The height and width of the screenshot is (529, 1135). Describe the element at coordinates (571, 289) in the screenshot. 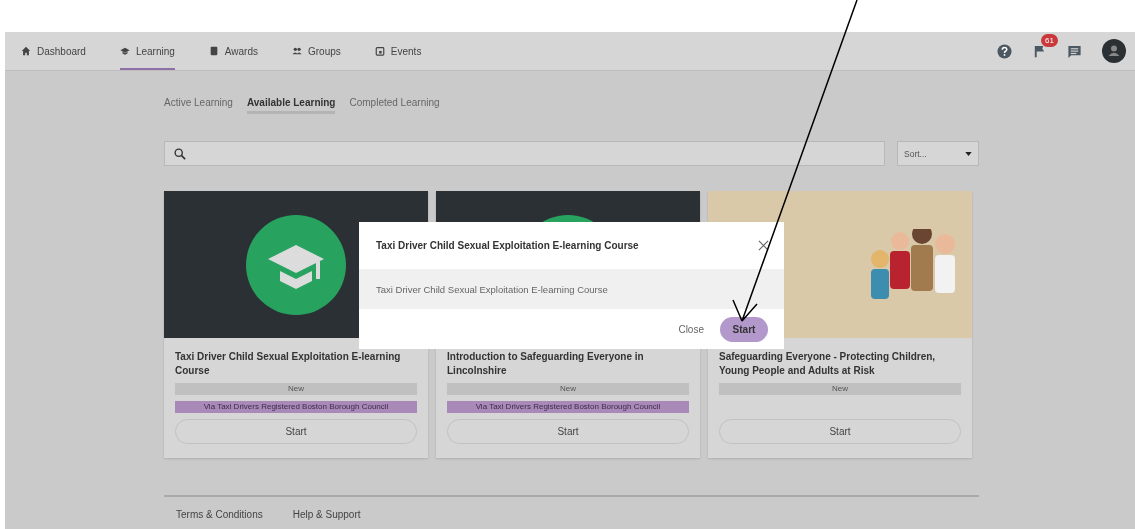

I see `dialog-body: Taxi Driver Child Sexual Exploitation E-learning Course` at that location.